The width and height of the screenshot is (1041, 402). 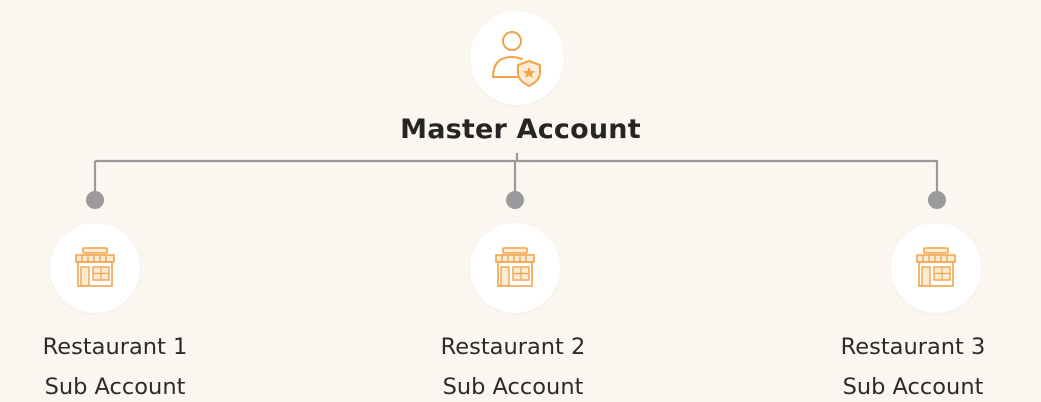 I want to click on user-shield-star-icon, so click(x=516, y=59).